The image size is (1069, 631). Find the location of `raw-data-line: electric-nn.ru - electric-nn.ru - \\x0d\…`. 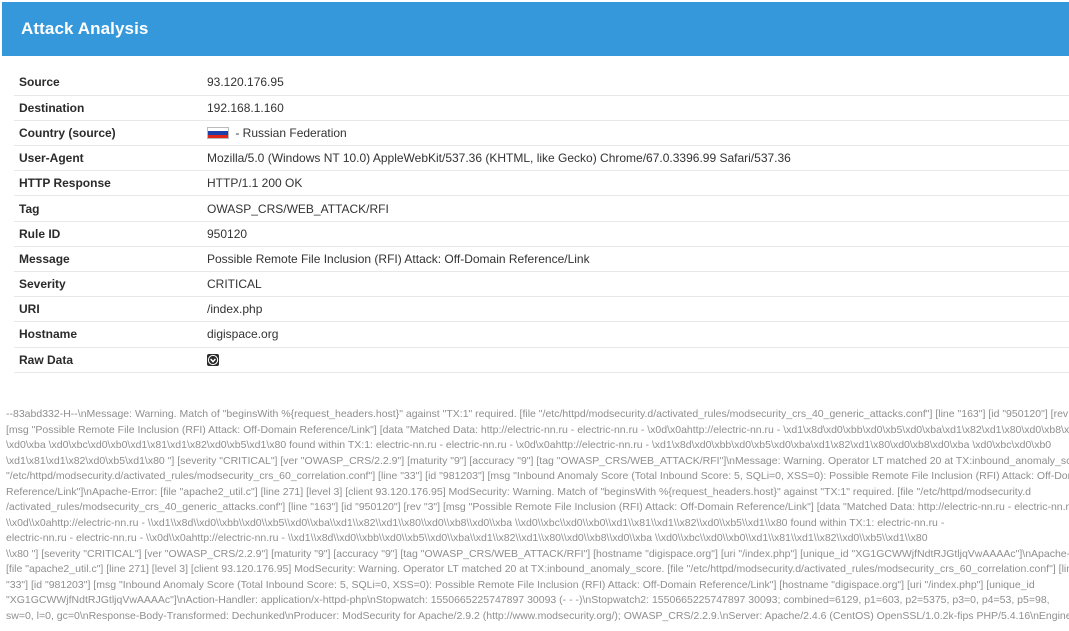

raw-data-line: electric-nn.ru - electric-nn.ru - \\x0d\… is located at coordinates (467, 538).